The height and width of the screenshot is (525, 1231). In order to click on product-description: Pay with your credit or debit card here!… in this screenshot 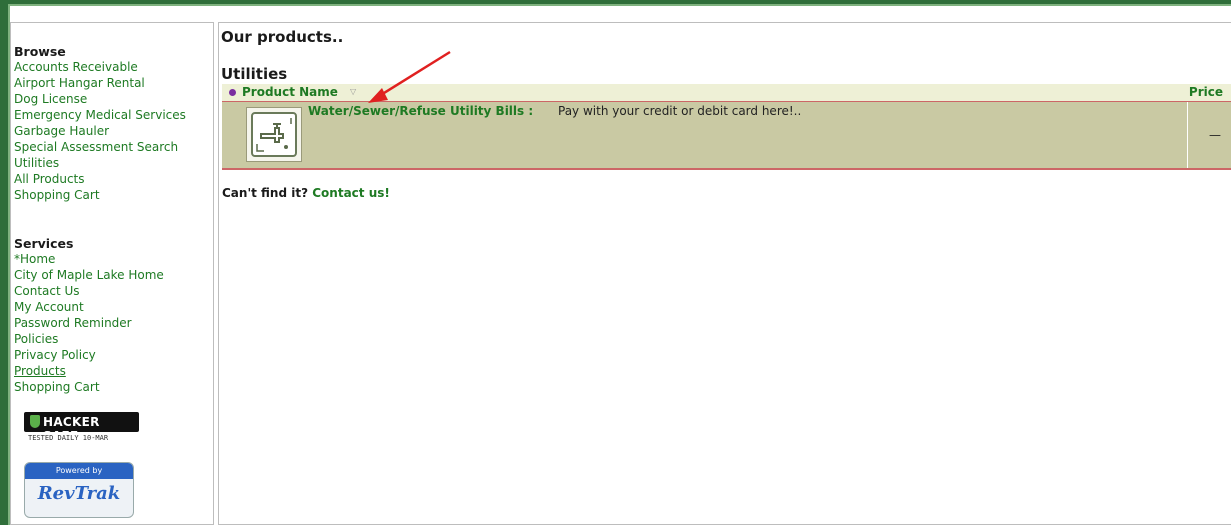, I will do `click(680, 111)`.